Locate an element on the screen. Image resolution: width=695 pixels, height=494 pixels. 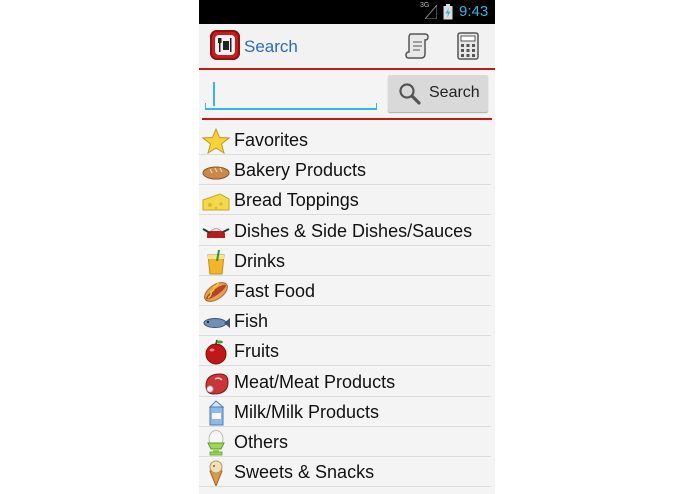
search-divider is located at coordinates (347, 119).